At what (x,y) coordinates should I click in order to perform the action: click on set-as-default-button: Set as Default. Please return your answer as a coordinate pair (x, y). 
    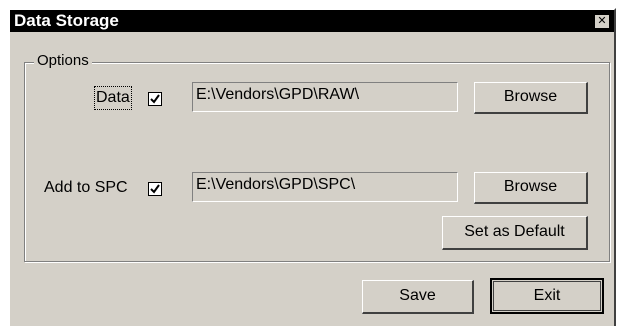
    Looking at the image, I should click on (515, 233).